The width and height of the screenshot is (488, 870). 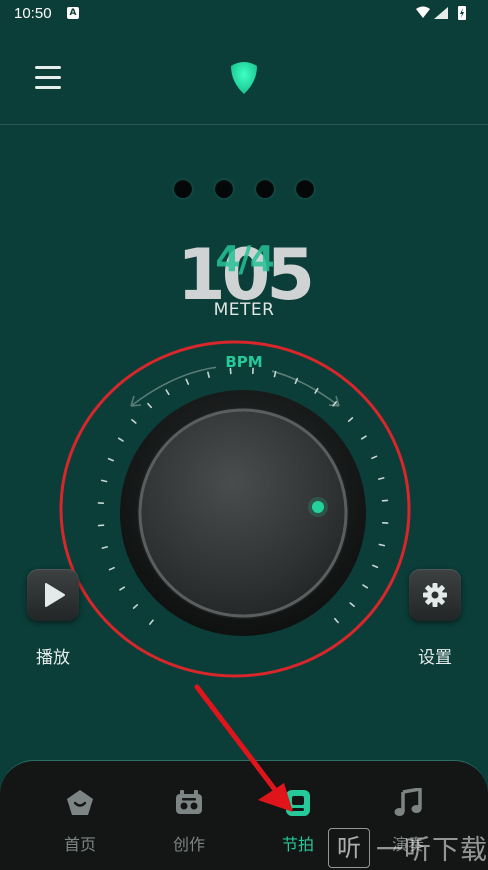 I want to click on home-pentagon-icon, so click(x=80, y=803).